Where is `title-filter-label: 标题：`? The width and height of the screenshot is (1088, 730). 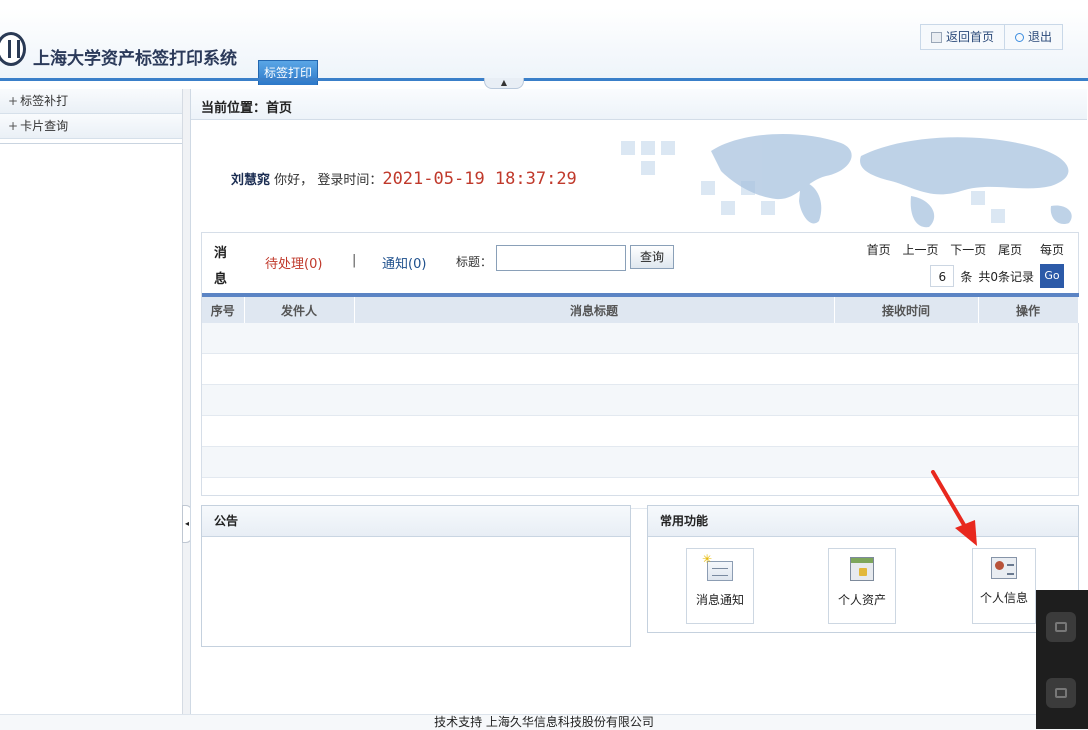 title-filter-label: 标题： is located at coordinates (474, 262).